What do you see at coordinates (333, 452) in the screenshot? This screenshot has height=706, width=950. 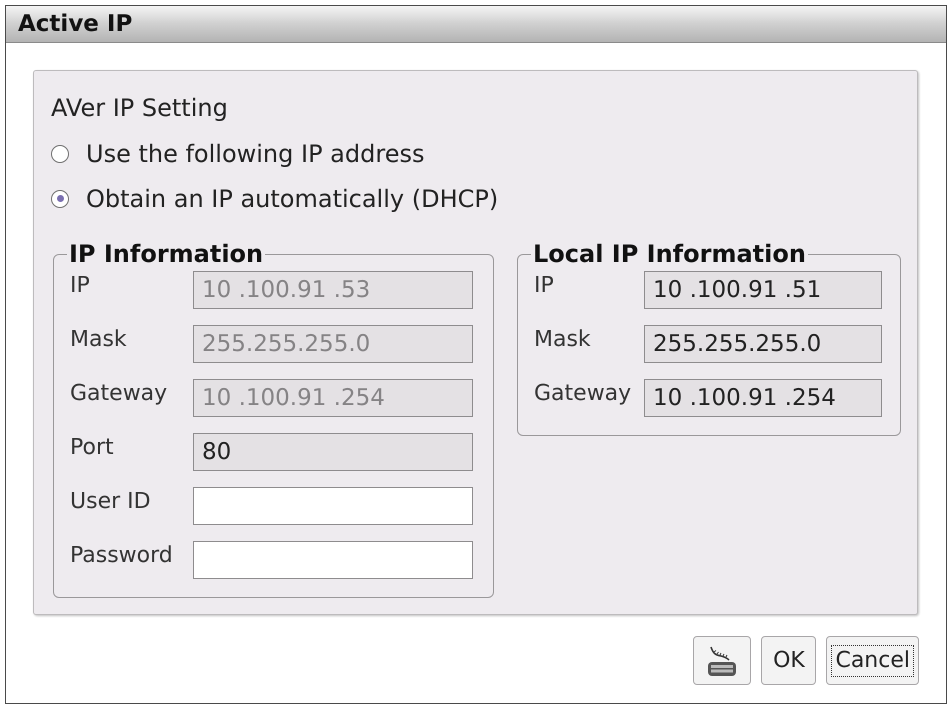 I see `text-field: 80` at bounding box center [333, 452].